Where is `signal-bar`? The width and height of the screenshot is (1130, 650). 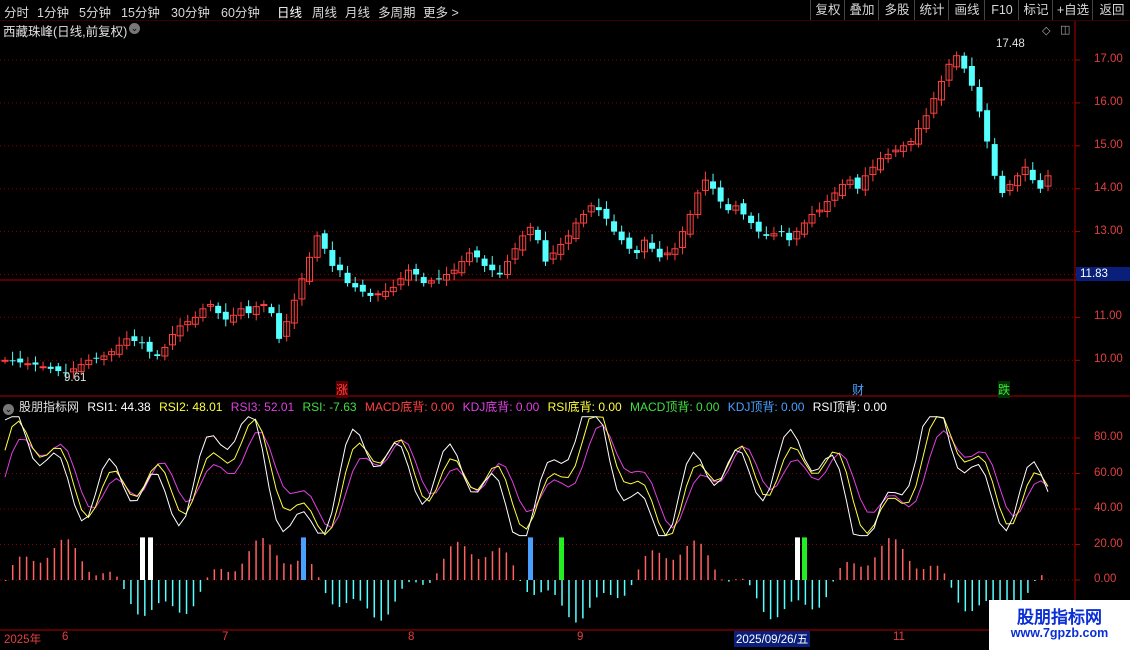
signal-bar is located at coordinates (150, 558).